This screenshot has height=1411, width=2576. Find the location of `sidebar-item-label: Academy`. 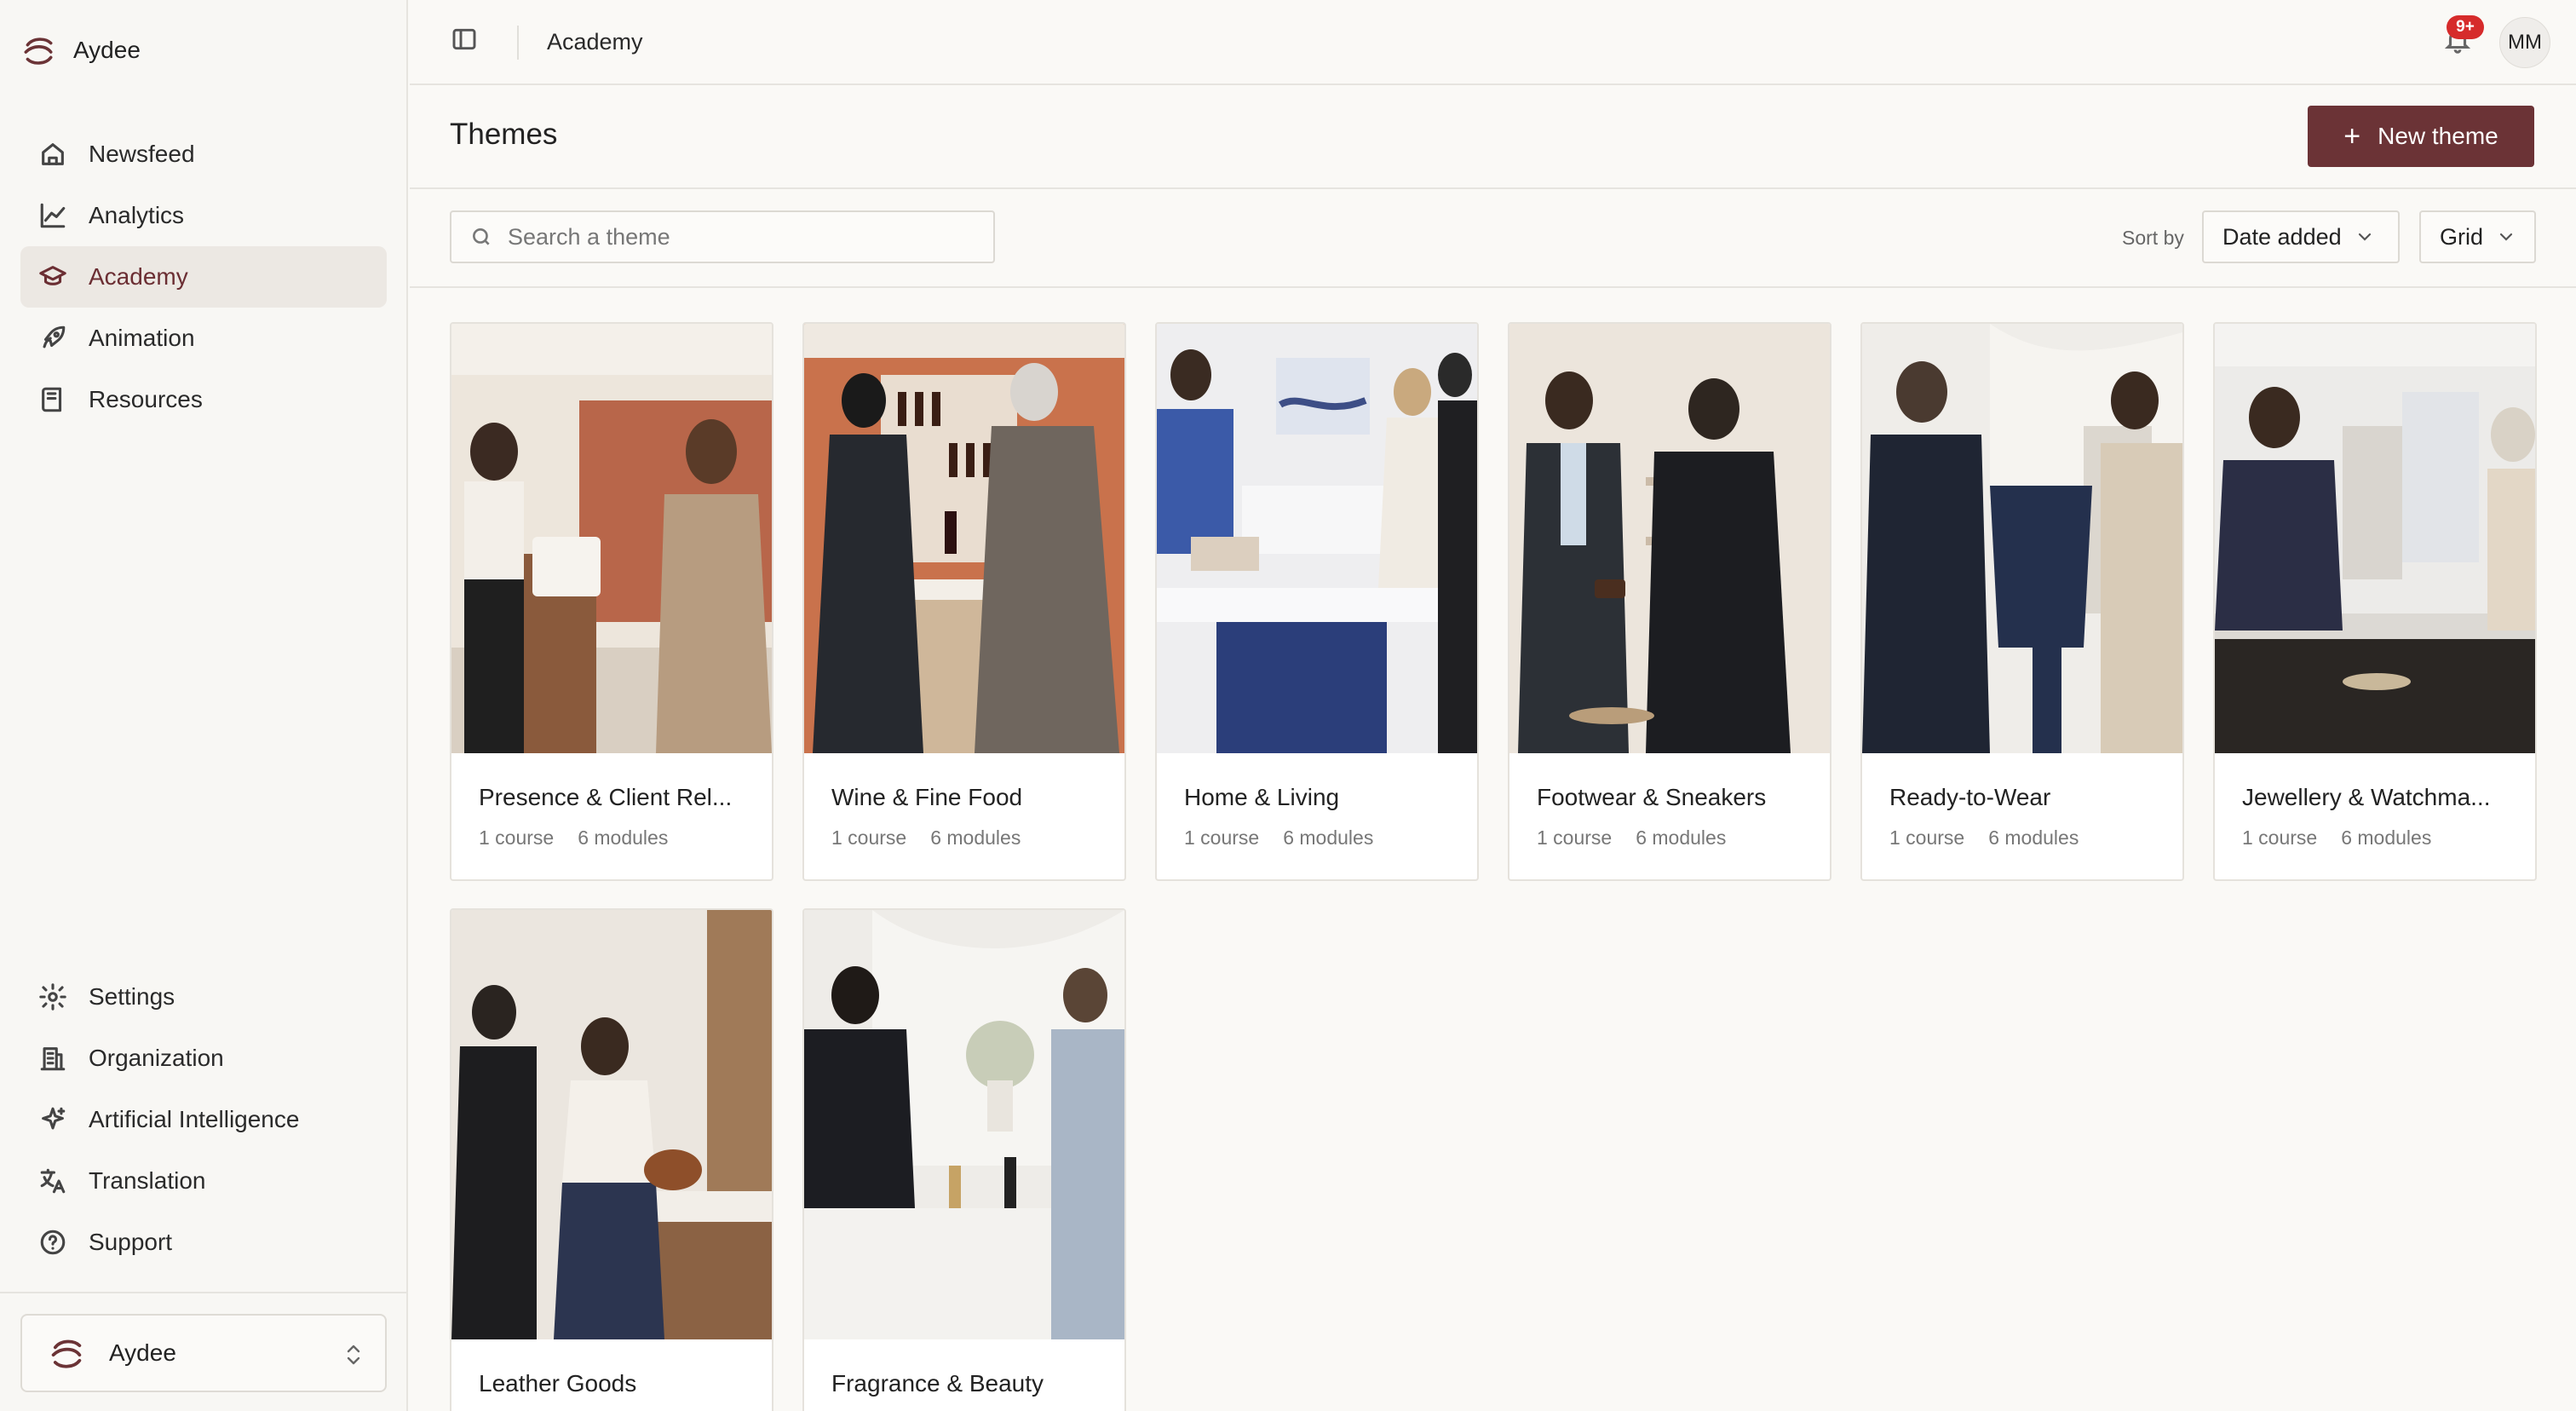

sidebar-item-label: Academy is located at coordinates (139, 276).